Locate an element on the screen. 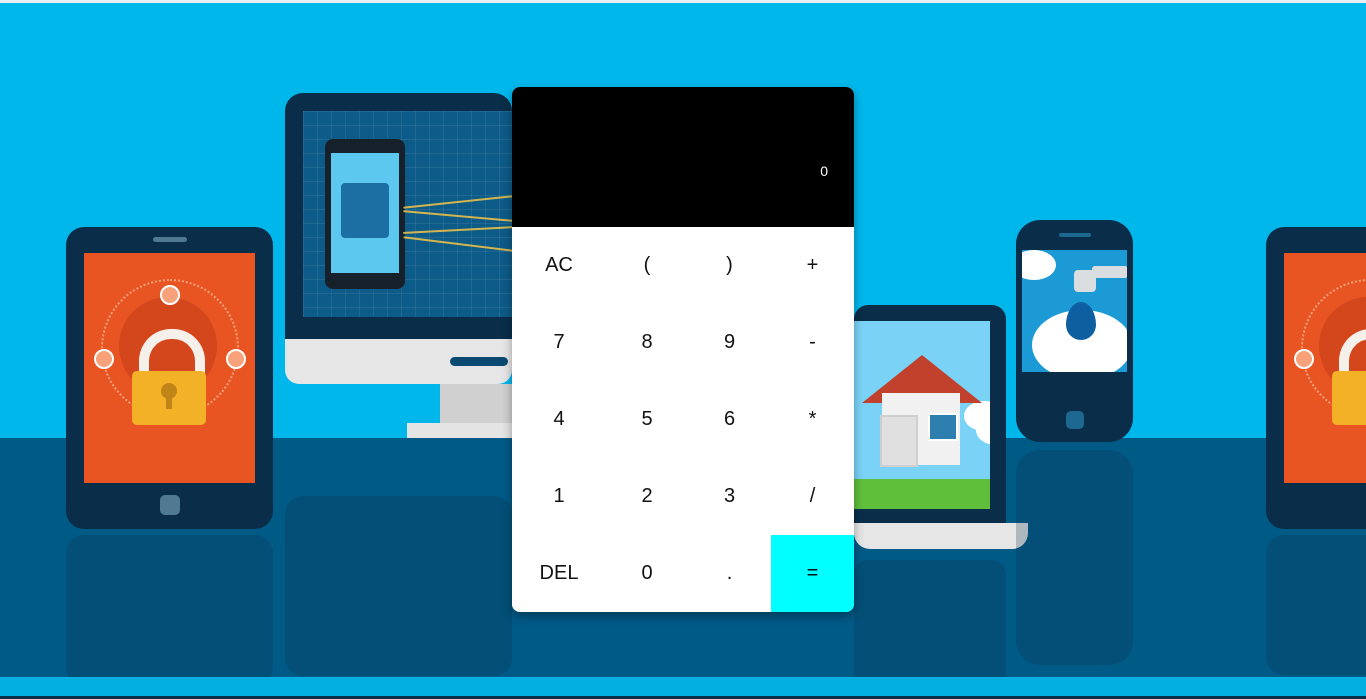  digit-8-button: 8 is located at coordinates (647, 342).